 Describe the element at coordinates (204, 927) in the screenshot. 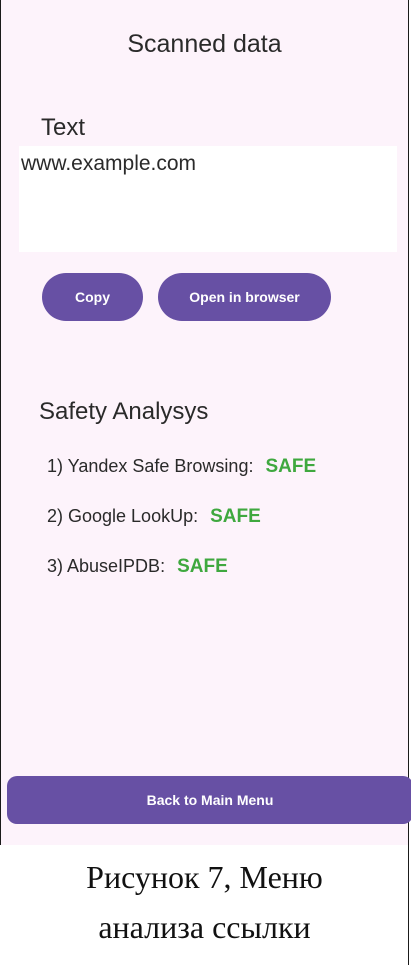

I see `caption-line-2: анализа ссылки` at that location.